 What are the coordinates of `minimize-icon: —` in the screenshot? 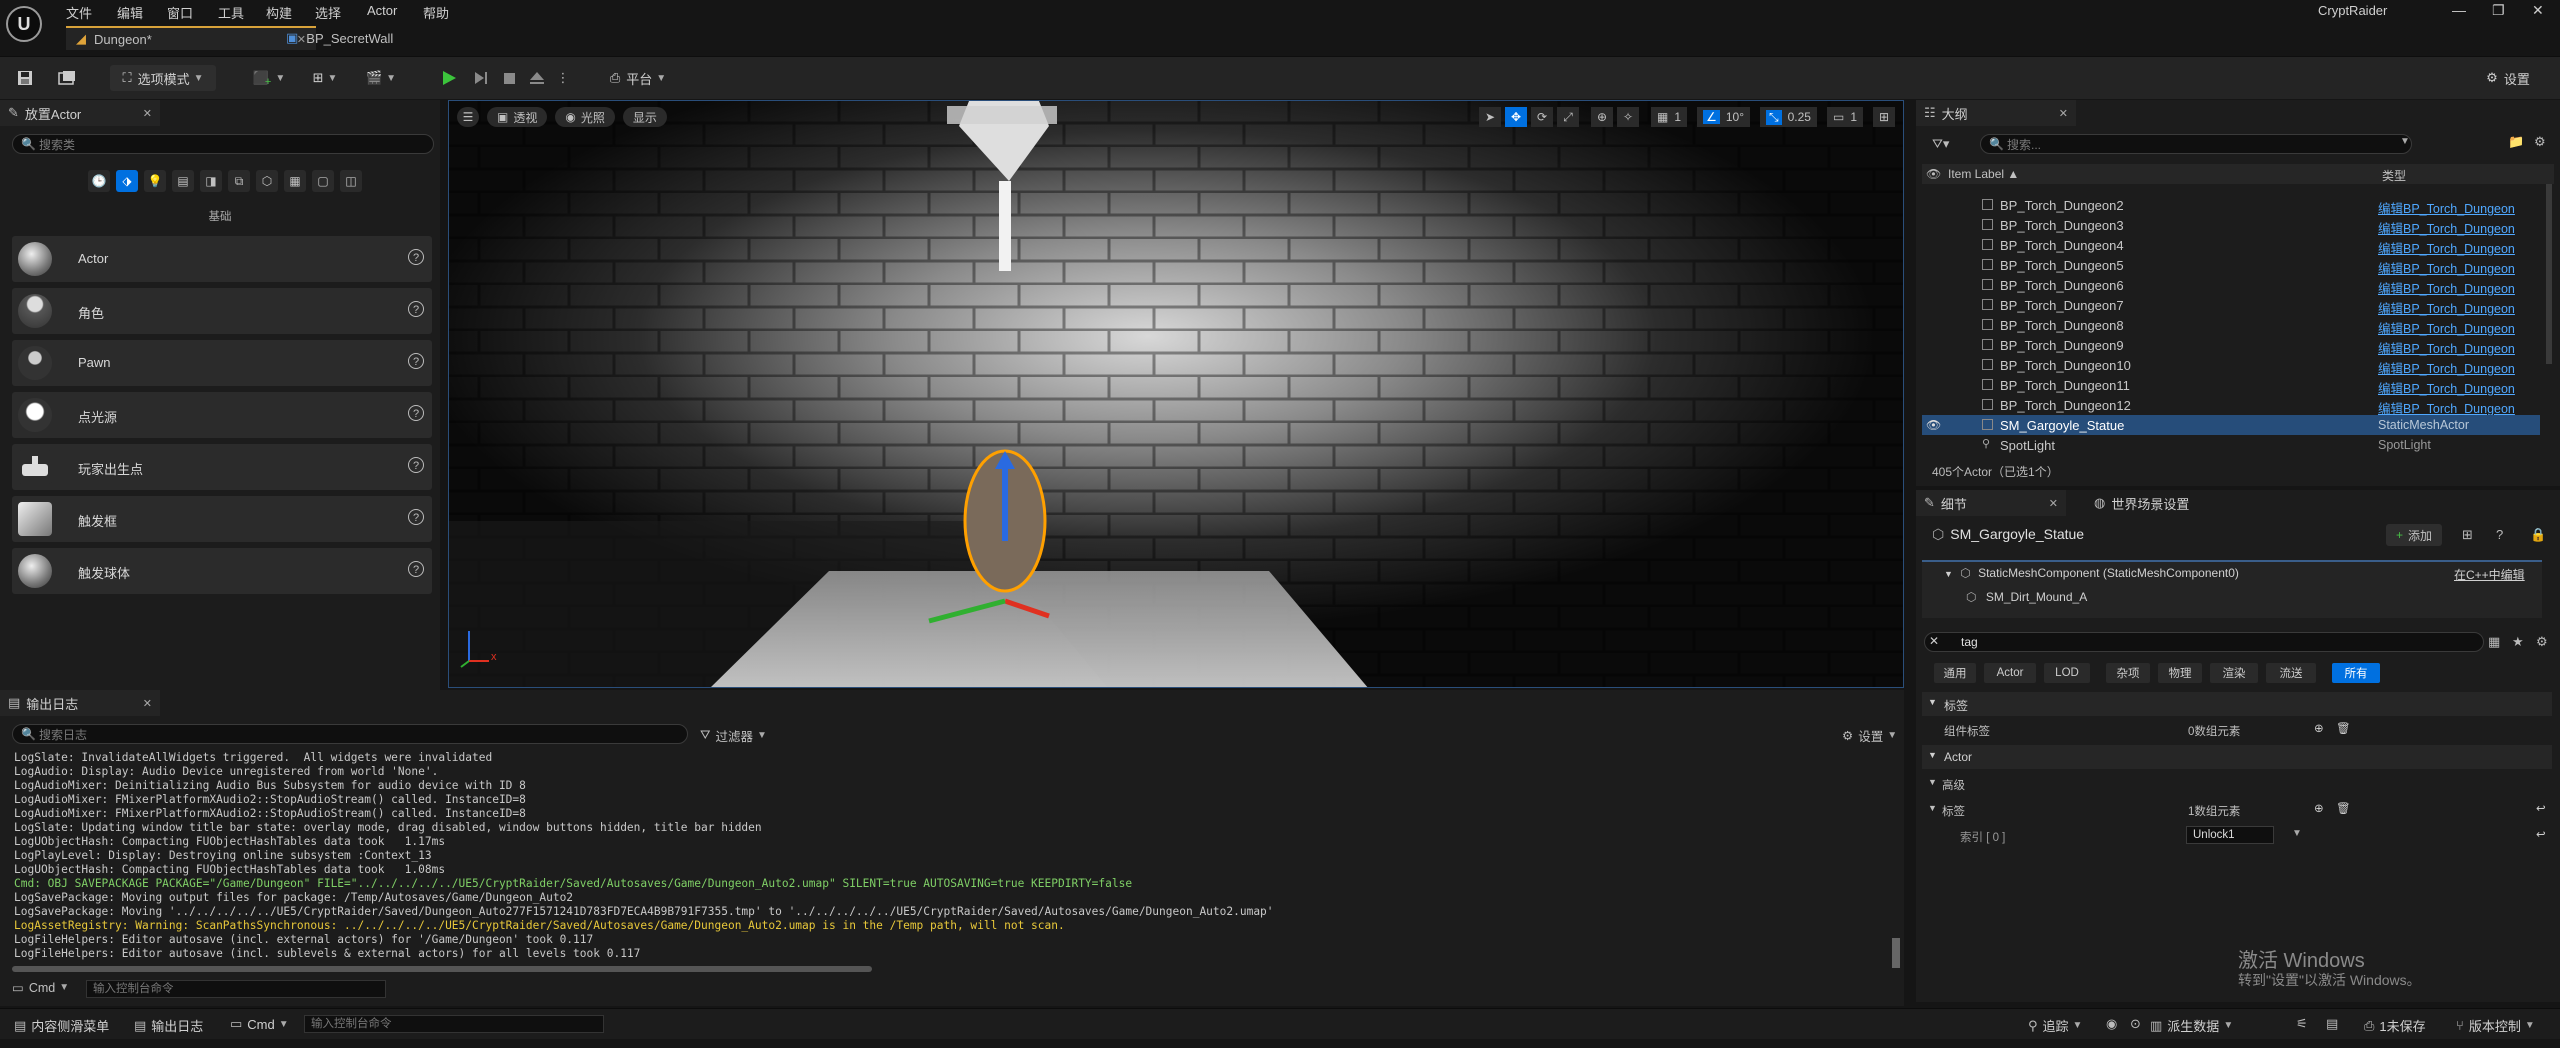 It's located at (2459, 10).